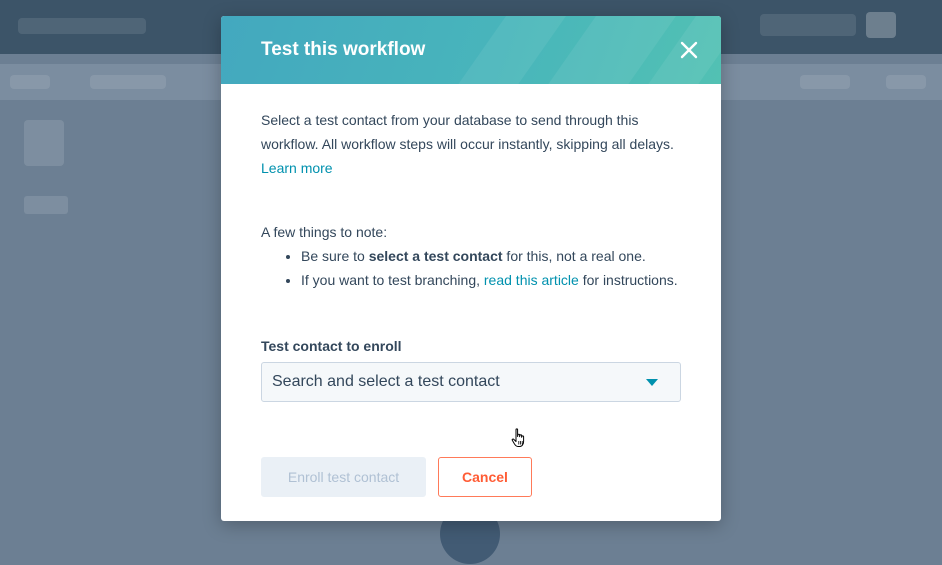  Describe the element at coordinates (343, 477) in the screenshot. I see `enroll-test-contact-button: Enroll test contact` at that location.